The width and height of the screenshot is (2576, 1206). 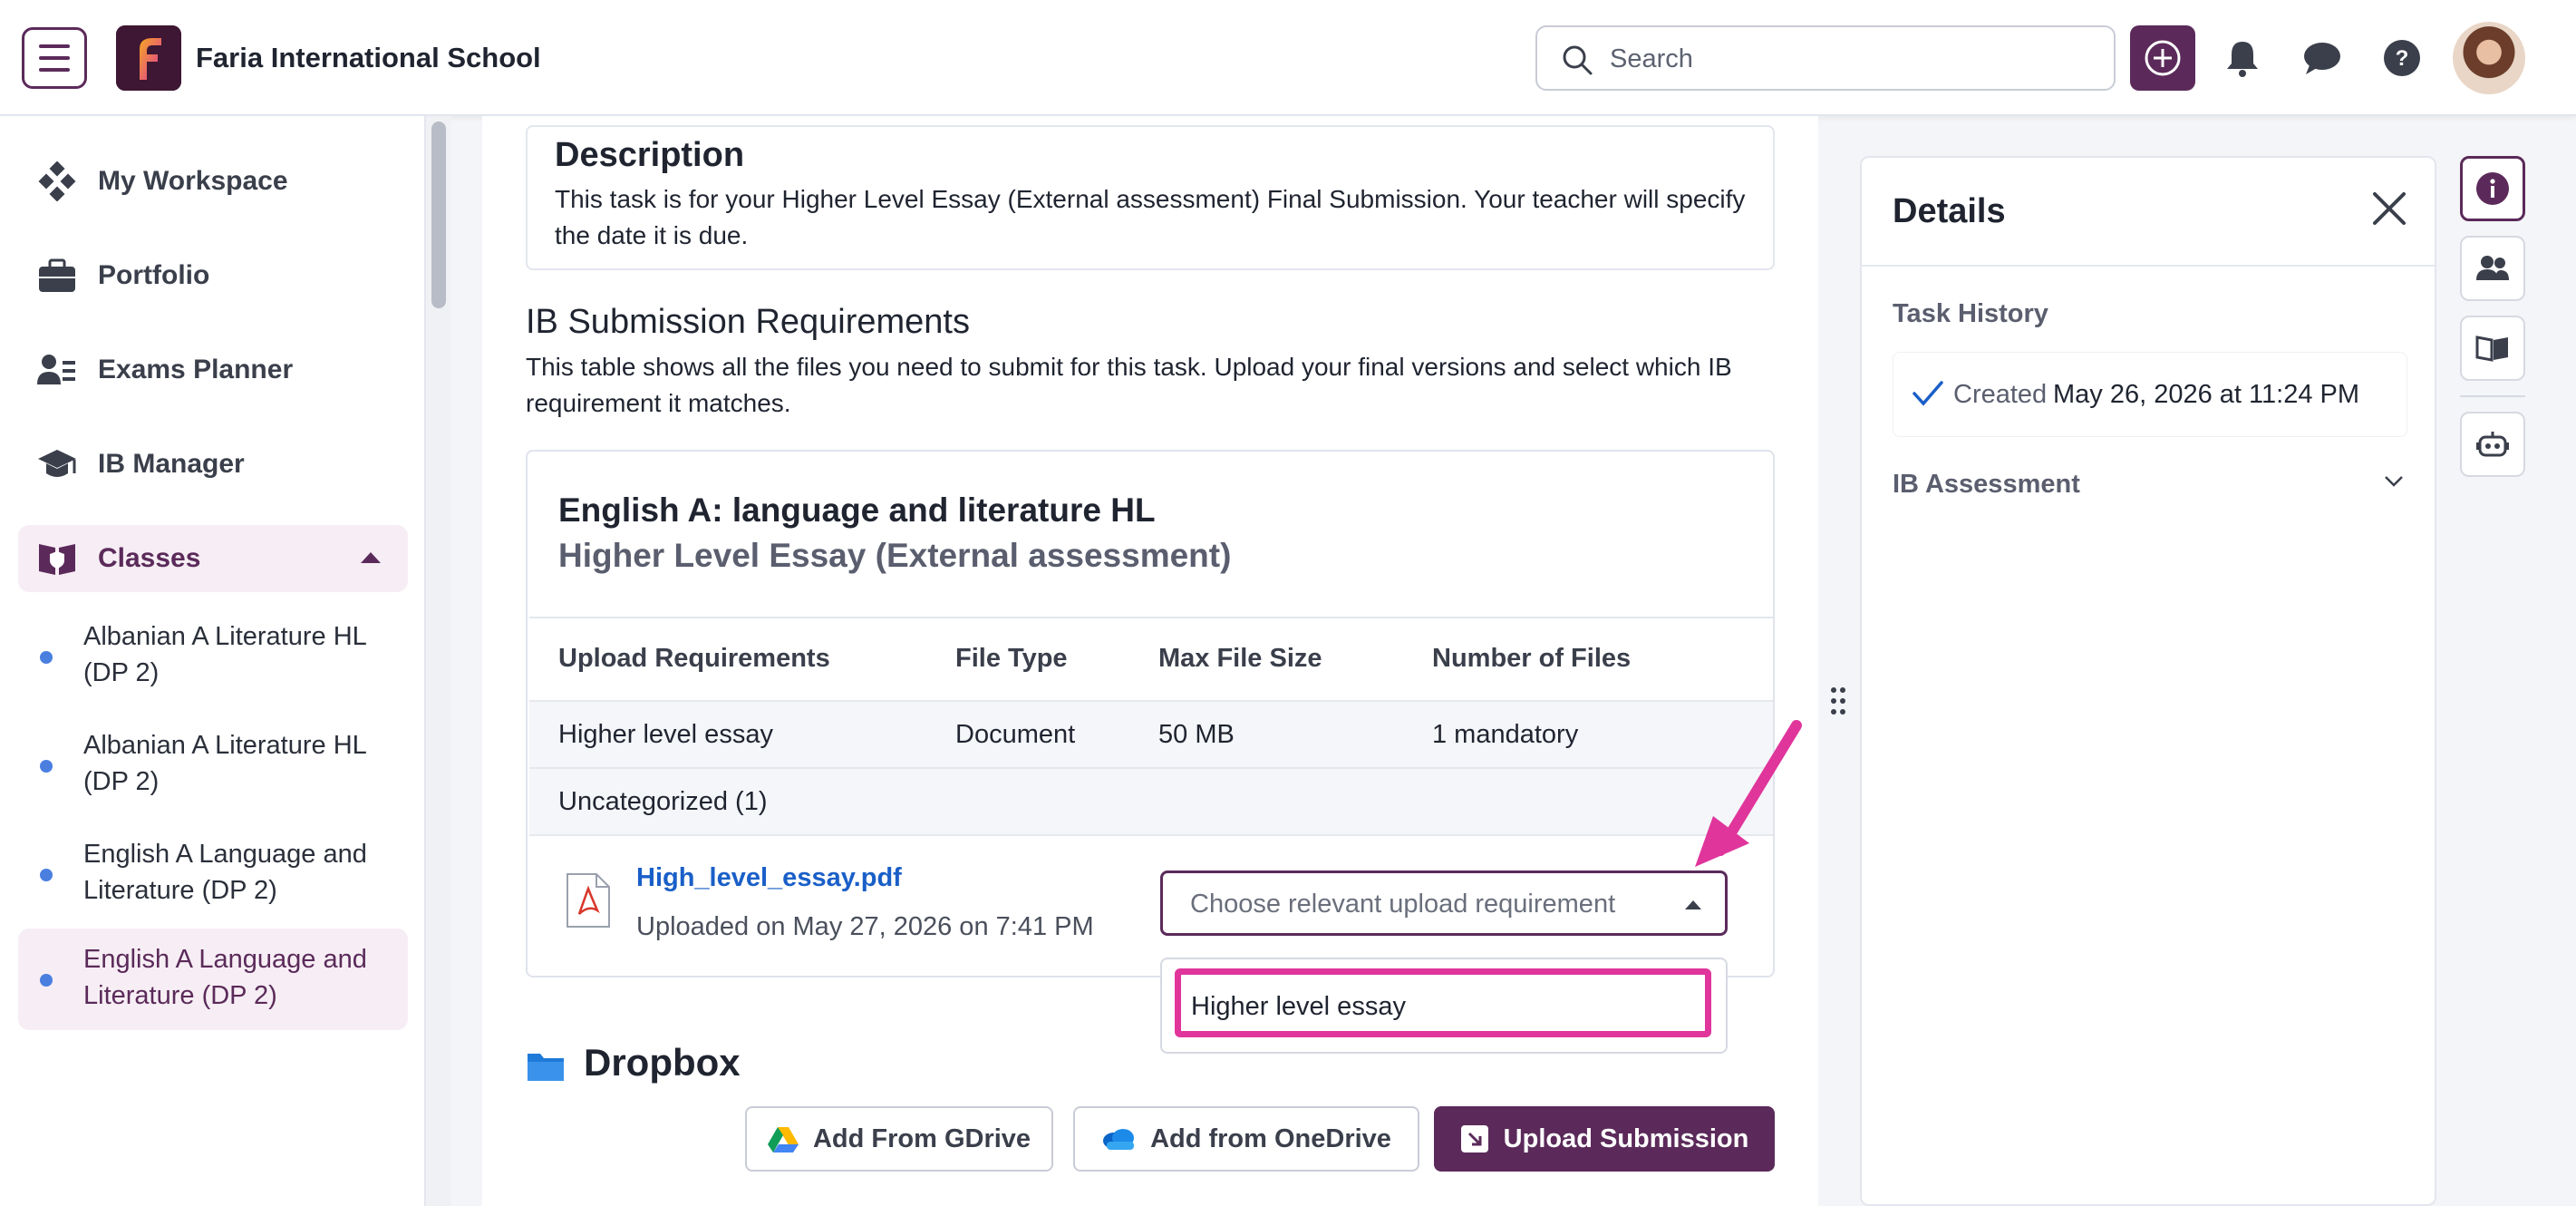 I want to click on created-date: May 26, 2026 at 11:24 PM, so click(x=2206, y=394).